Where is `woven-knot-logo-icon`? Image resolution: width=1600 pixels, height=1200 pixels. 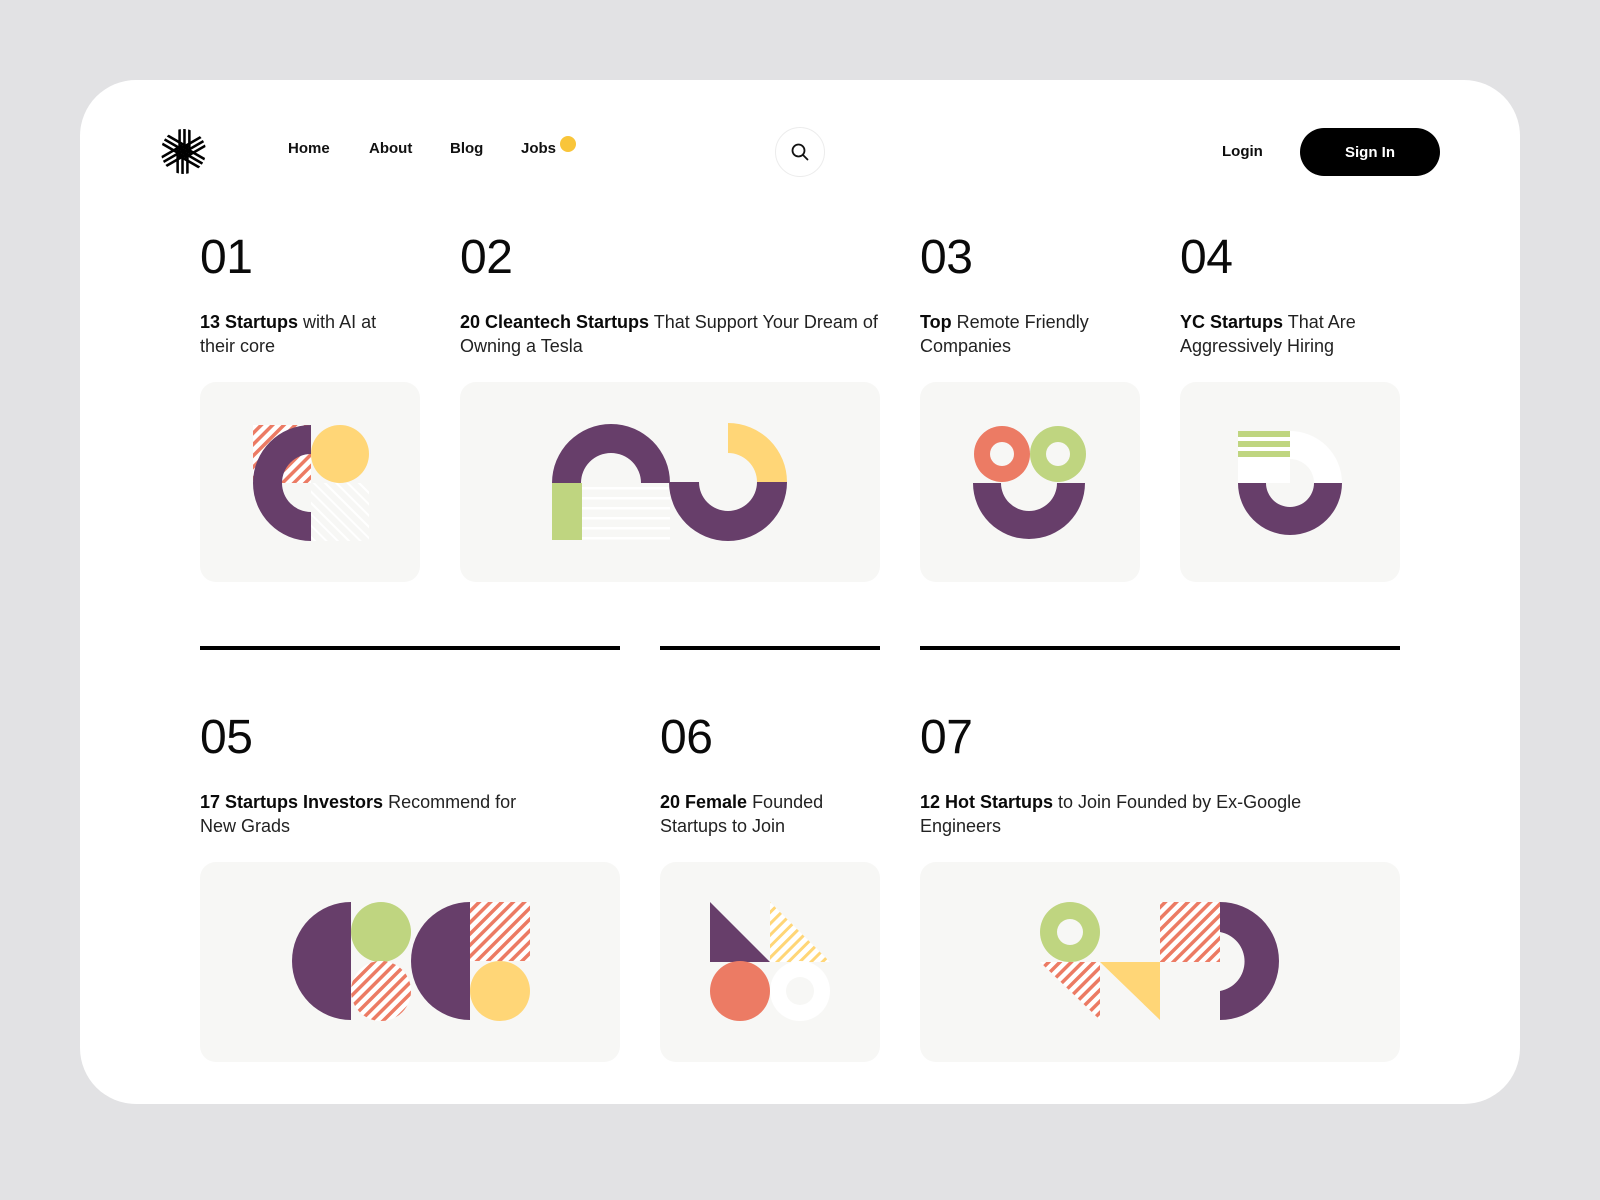 woven-knot-logo-icon is located at coordinates (183, 151).